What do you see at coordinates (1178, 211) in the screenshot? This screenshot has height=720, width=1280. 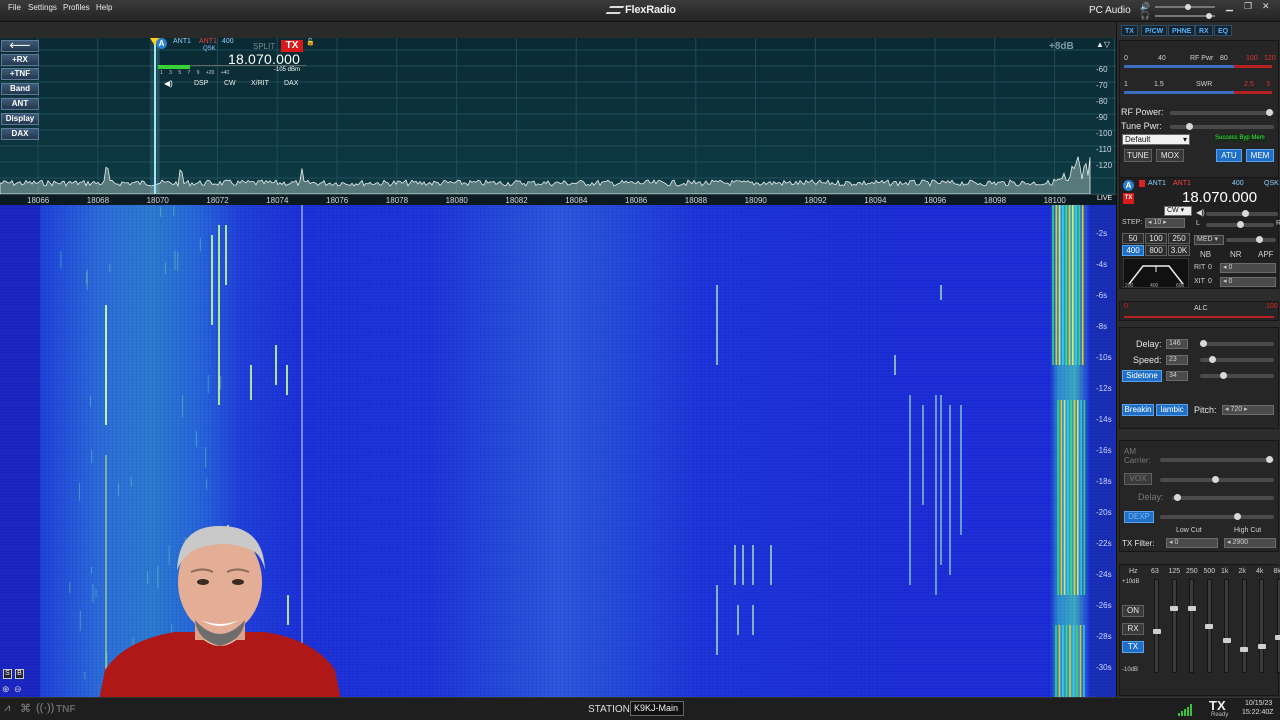 I see `mode-select: CW ▾` at bounding box center [1178, 211].